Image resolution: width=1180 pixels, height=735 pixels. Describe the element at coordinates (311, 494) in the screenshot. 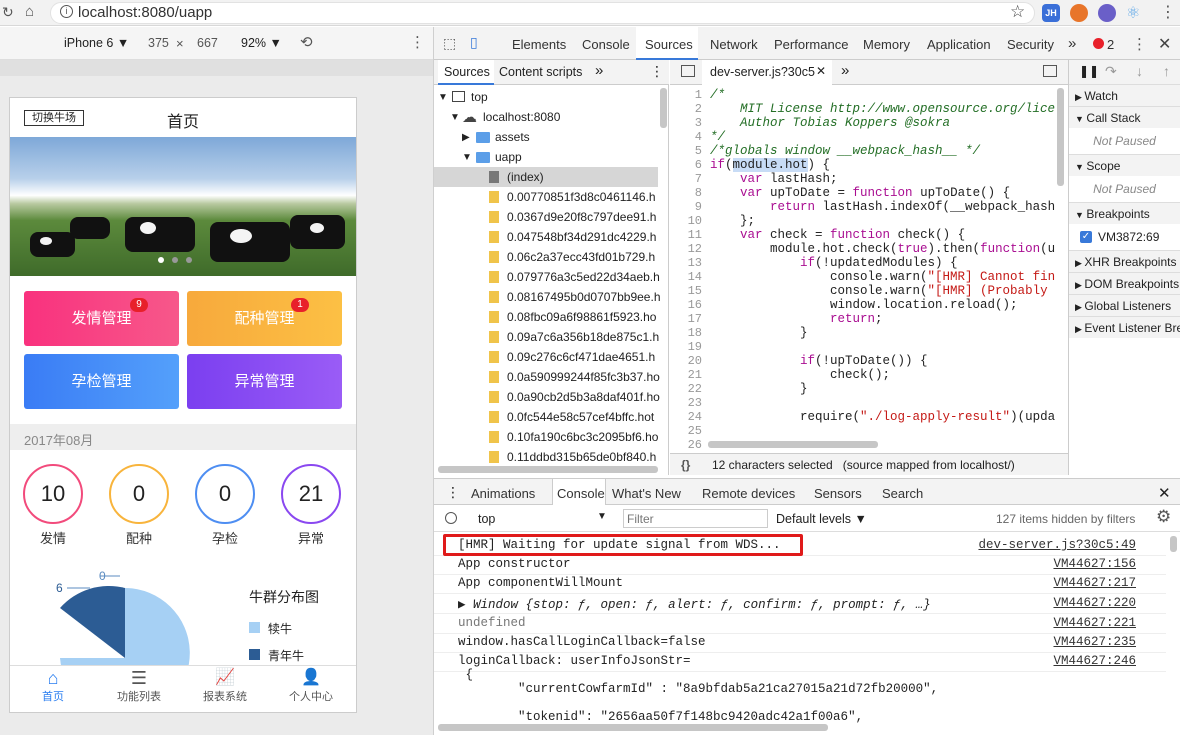

I see `stat-abnormal-circle: 21` at that location.